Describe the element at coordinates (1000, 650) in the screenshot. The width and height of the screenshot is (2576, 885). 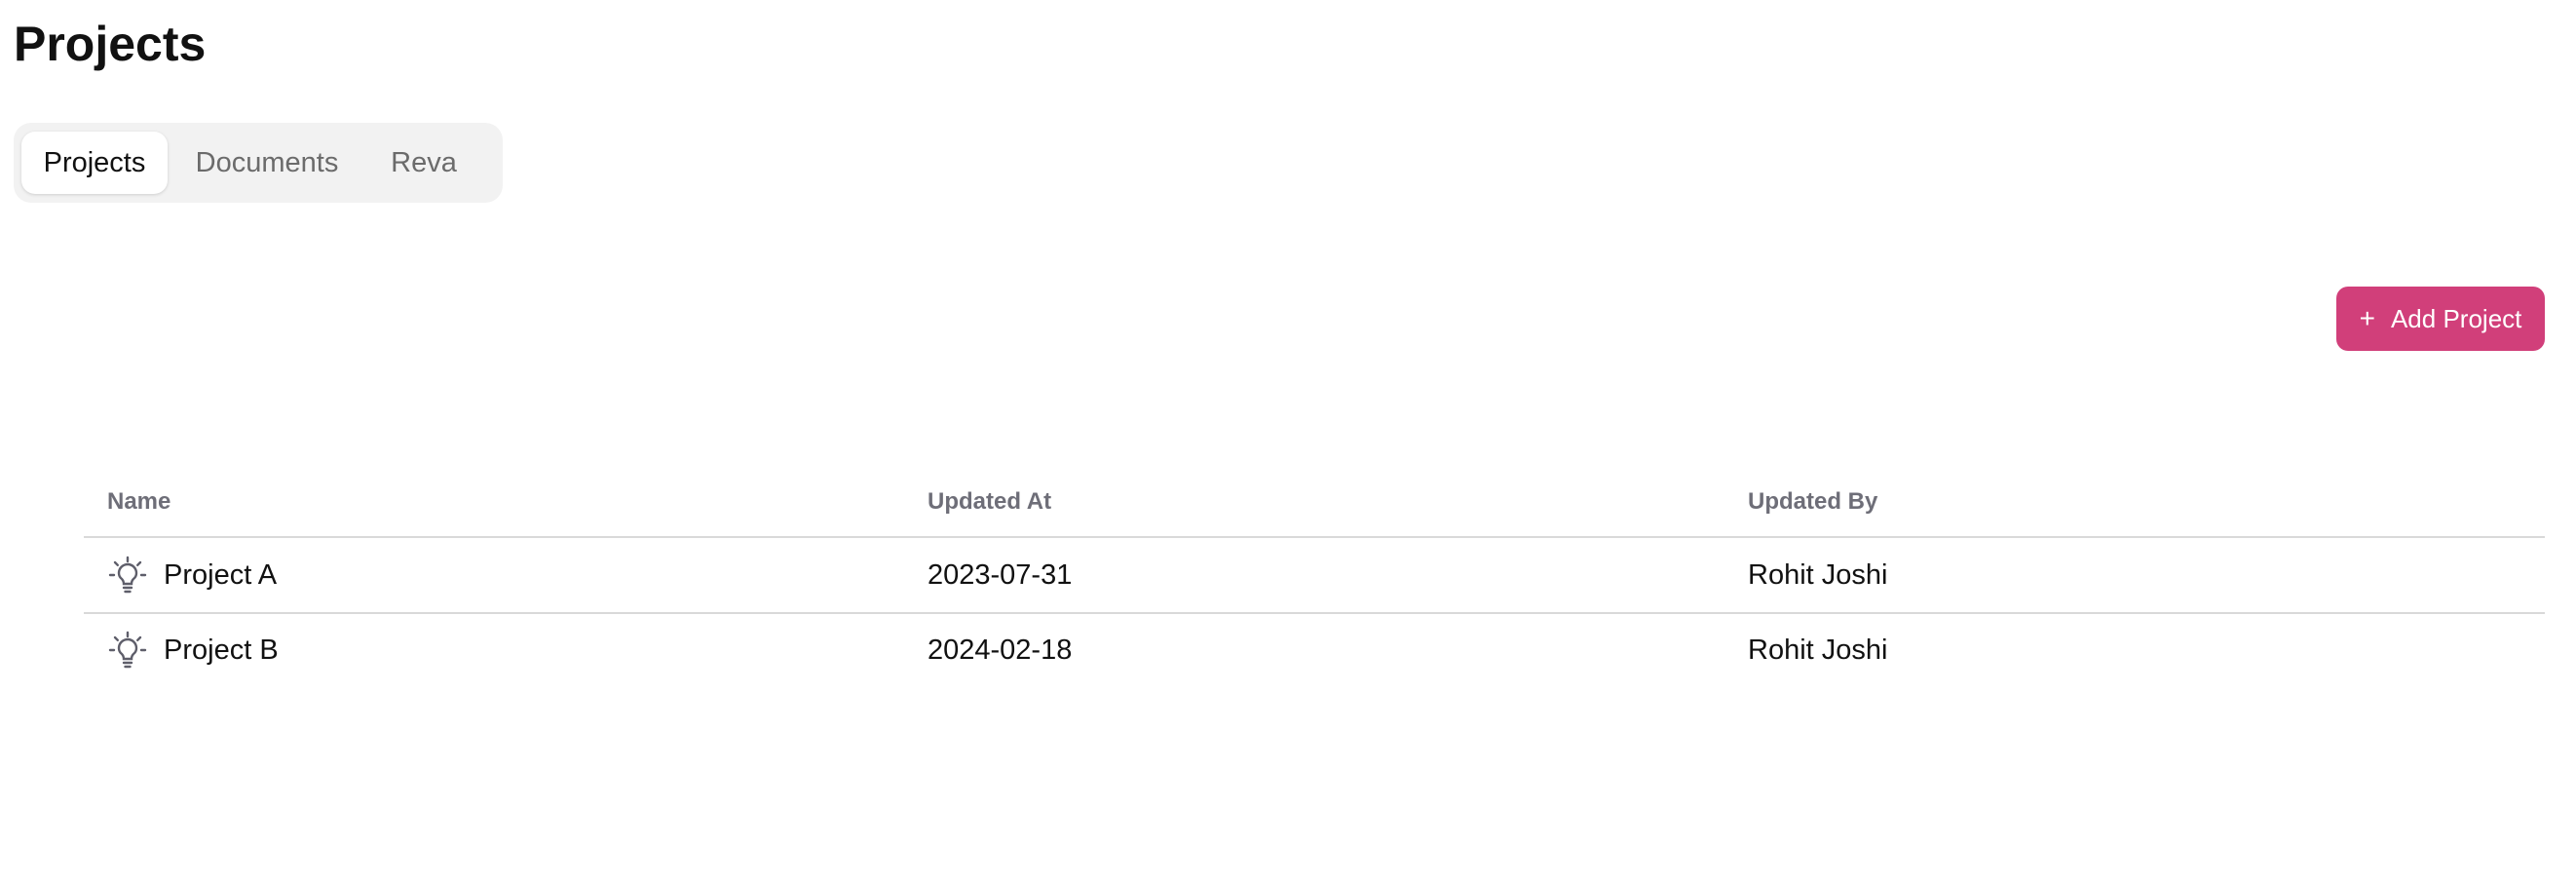
I see `cell-updated-at: 2024-02-18` at that location.